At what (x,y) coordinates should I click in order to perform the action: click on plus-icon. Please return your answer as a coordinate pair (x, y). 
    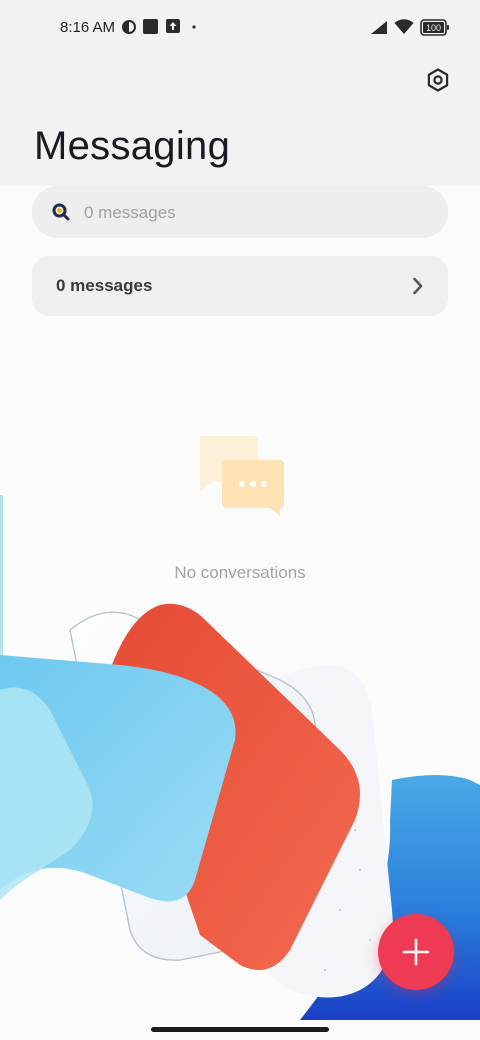
    Looking at the image, I should click on (416, 952).